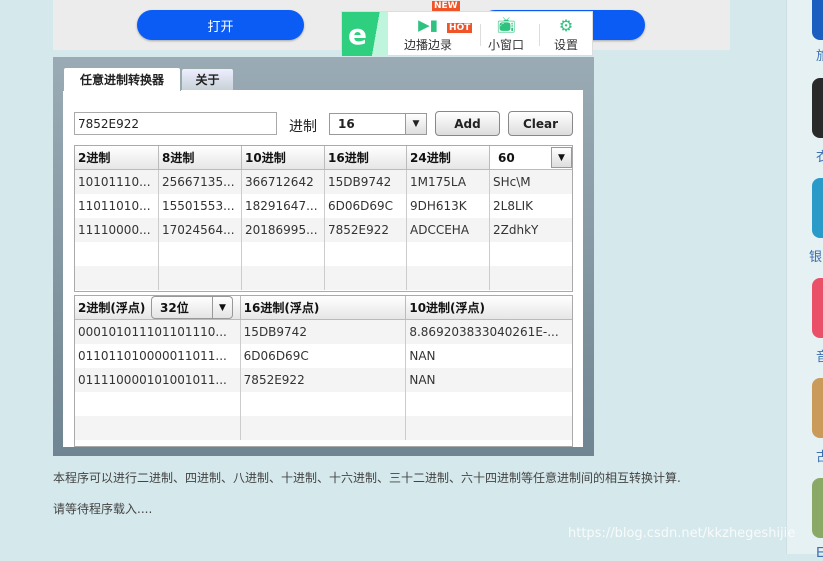 The image size is (823, 561). I want to click on table-cell: 366712642, so click(283, 182).